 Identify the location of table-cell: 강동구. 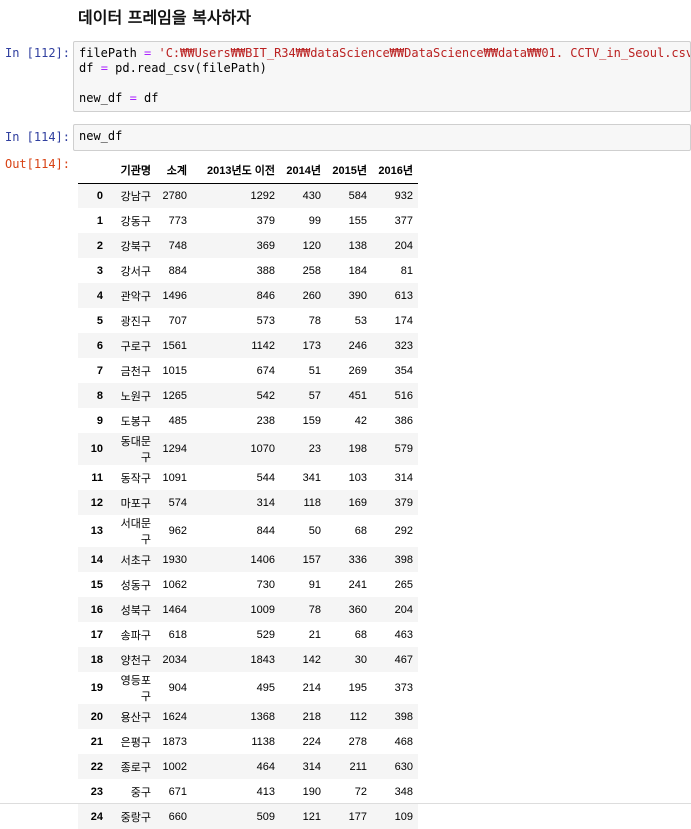
(135, 221).